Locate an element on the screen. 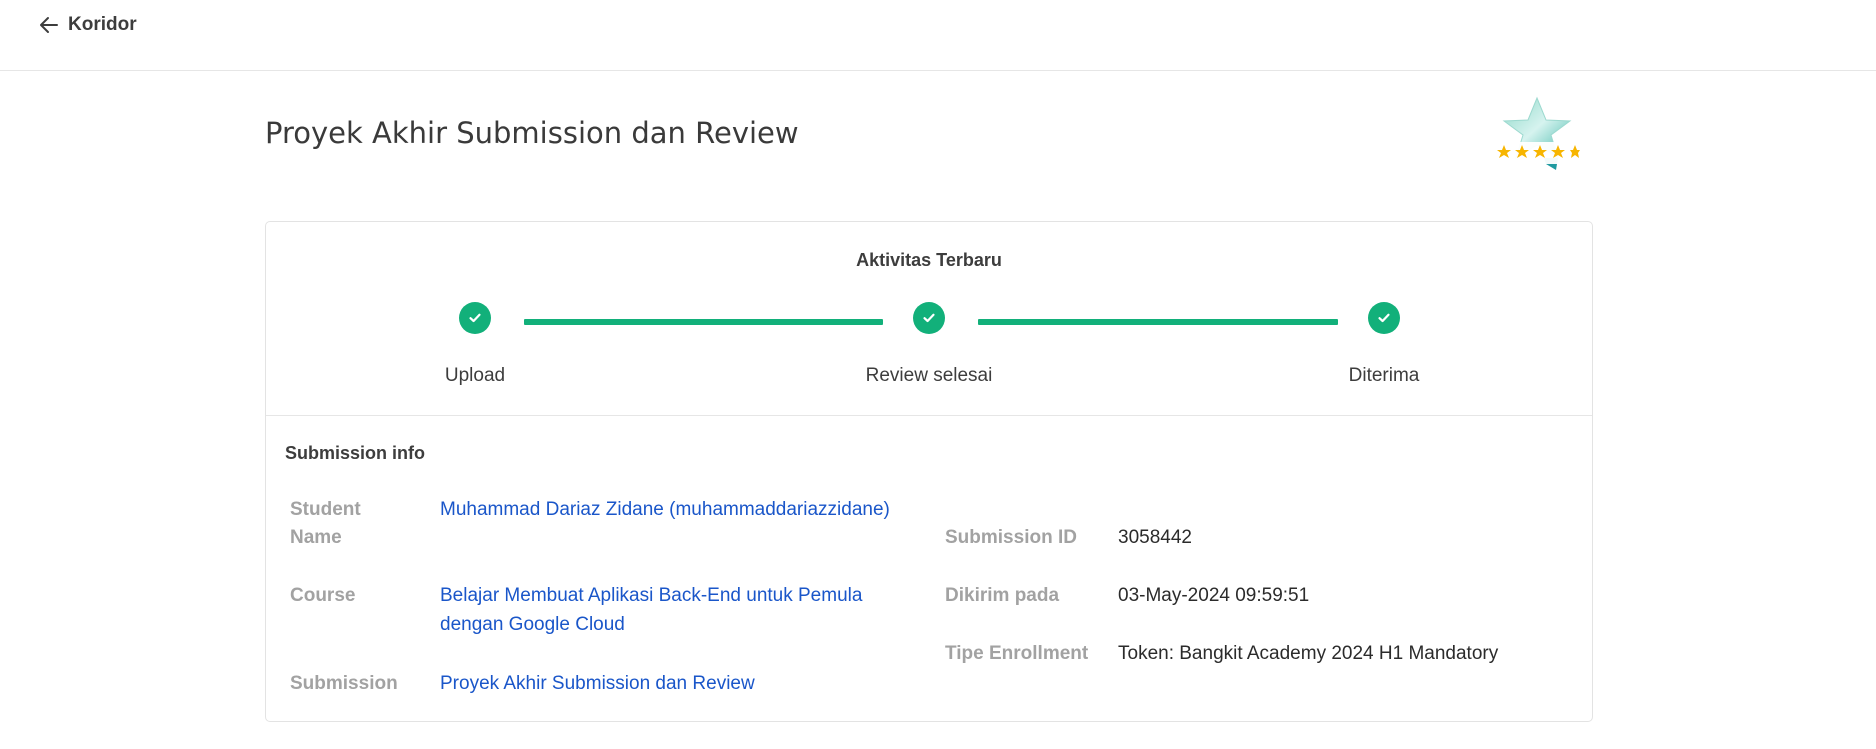  sent-at-label: Dikirim pada is located at coordinates (1002, 595).